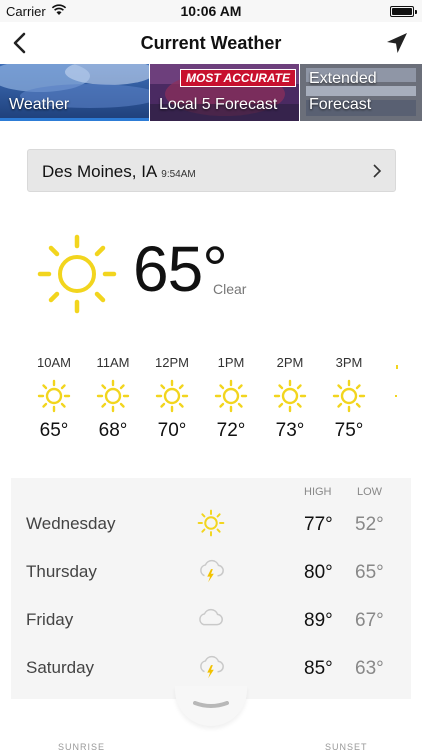 This screenshot has height=750, width=422. What do you see at coordinates (74, 92) in the screenshot?
I see `tab-weather: Weather` at bounding box center [74, 92].